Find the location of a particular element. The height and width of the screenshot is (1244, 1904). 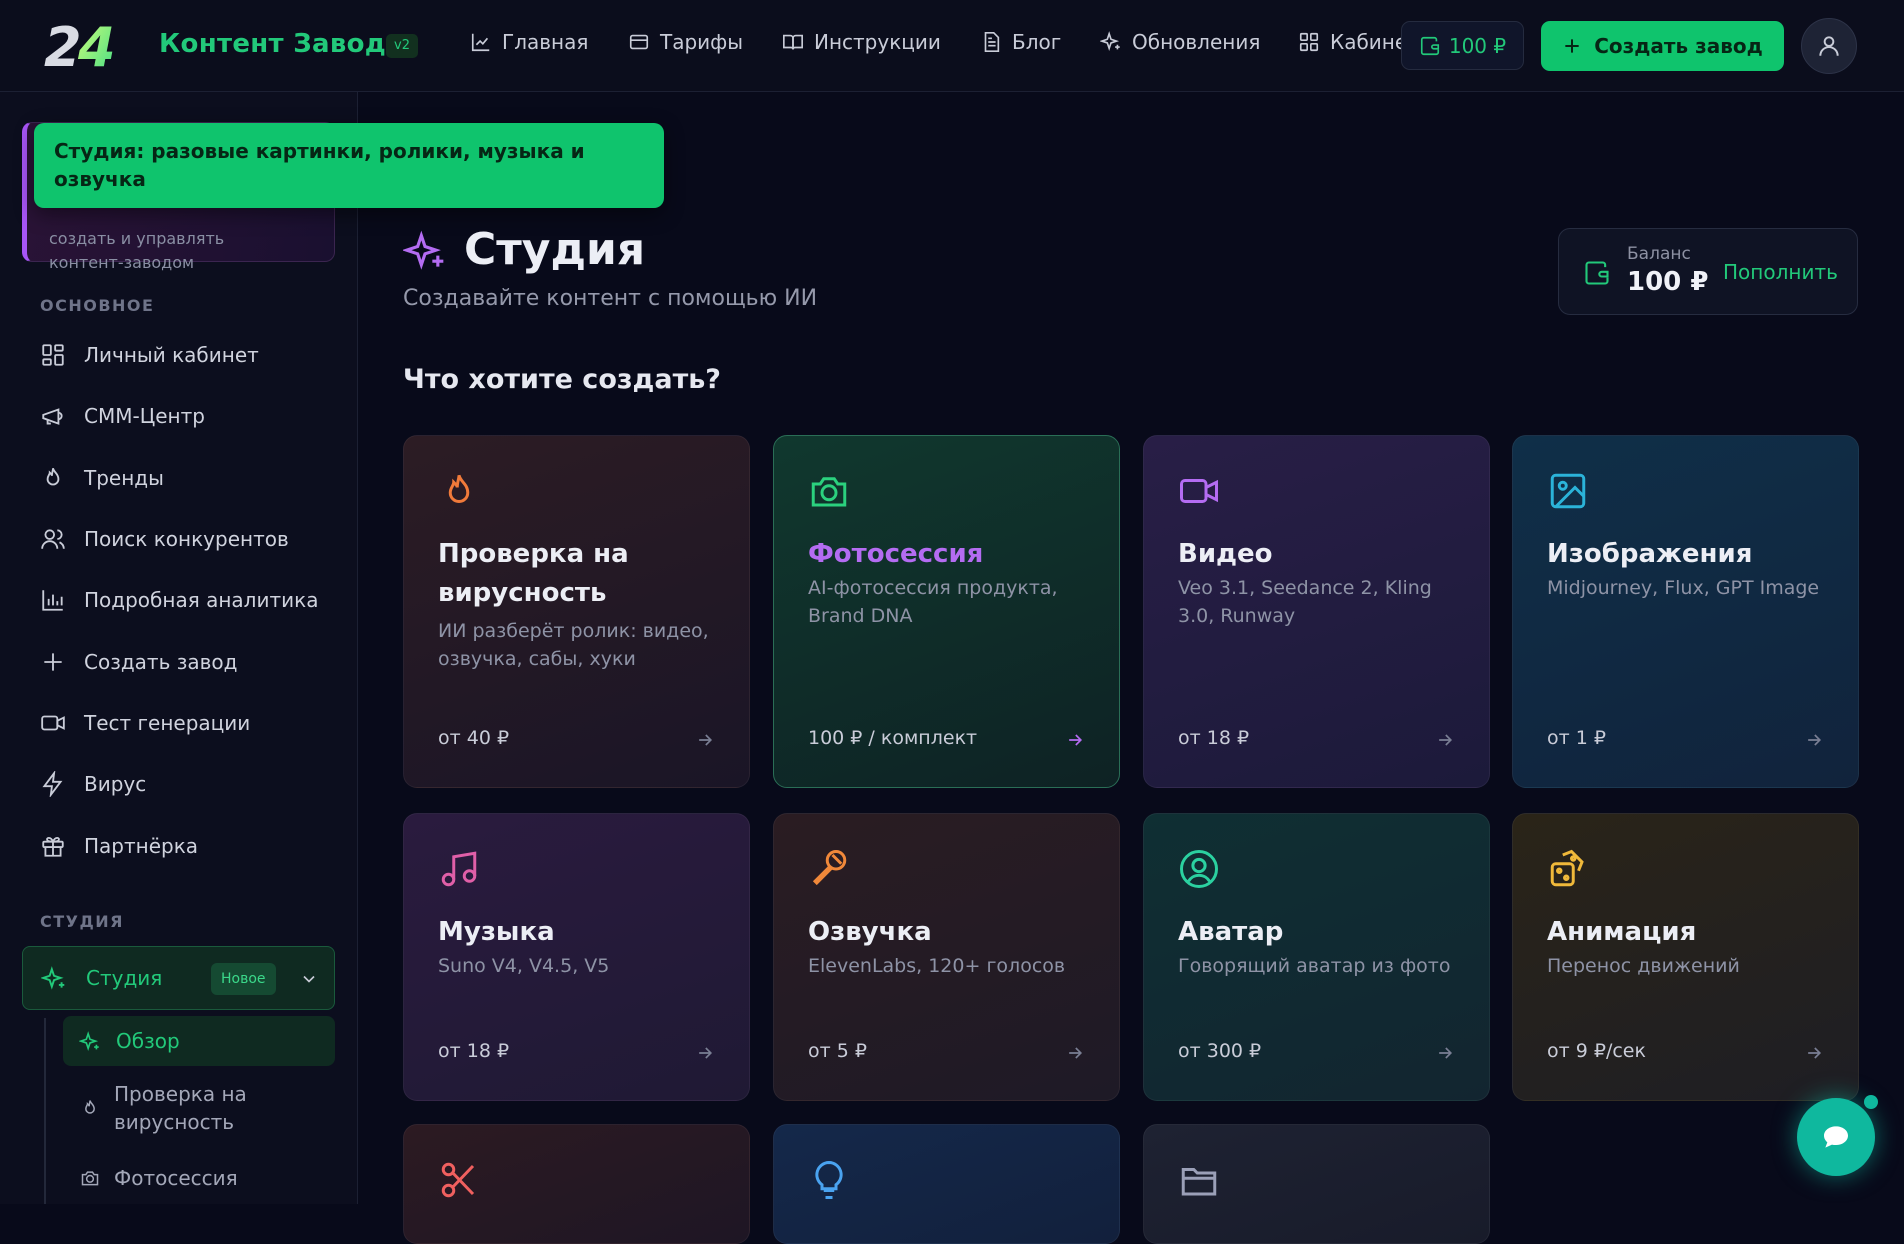

card-description: Midjourney, Flux, GPT Image is located at coordinates (1683, 588).